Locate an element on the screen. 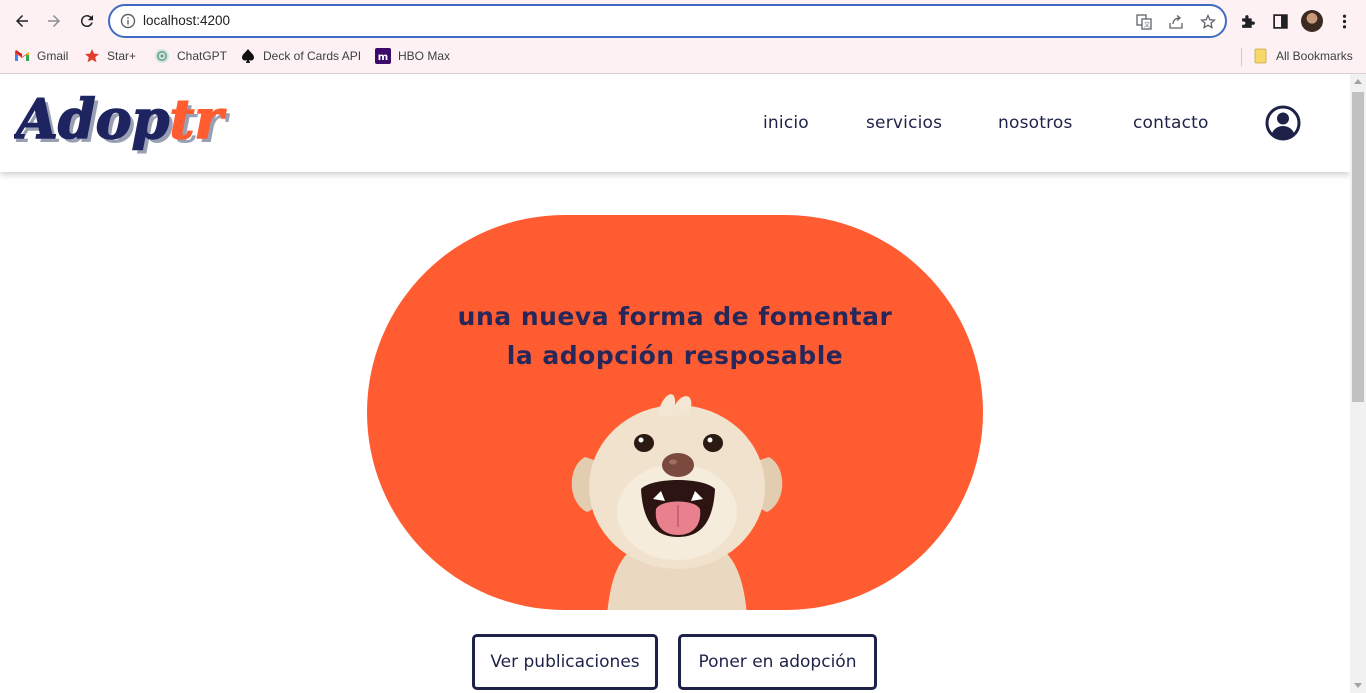 Image resolution: width=1366 pixels, height=693 pixels. svg-text: m is located at coordinates (383, 57).